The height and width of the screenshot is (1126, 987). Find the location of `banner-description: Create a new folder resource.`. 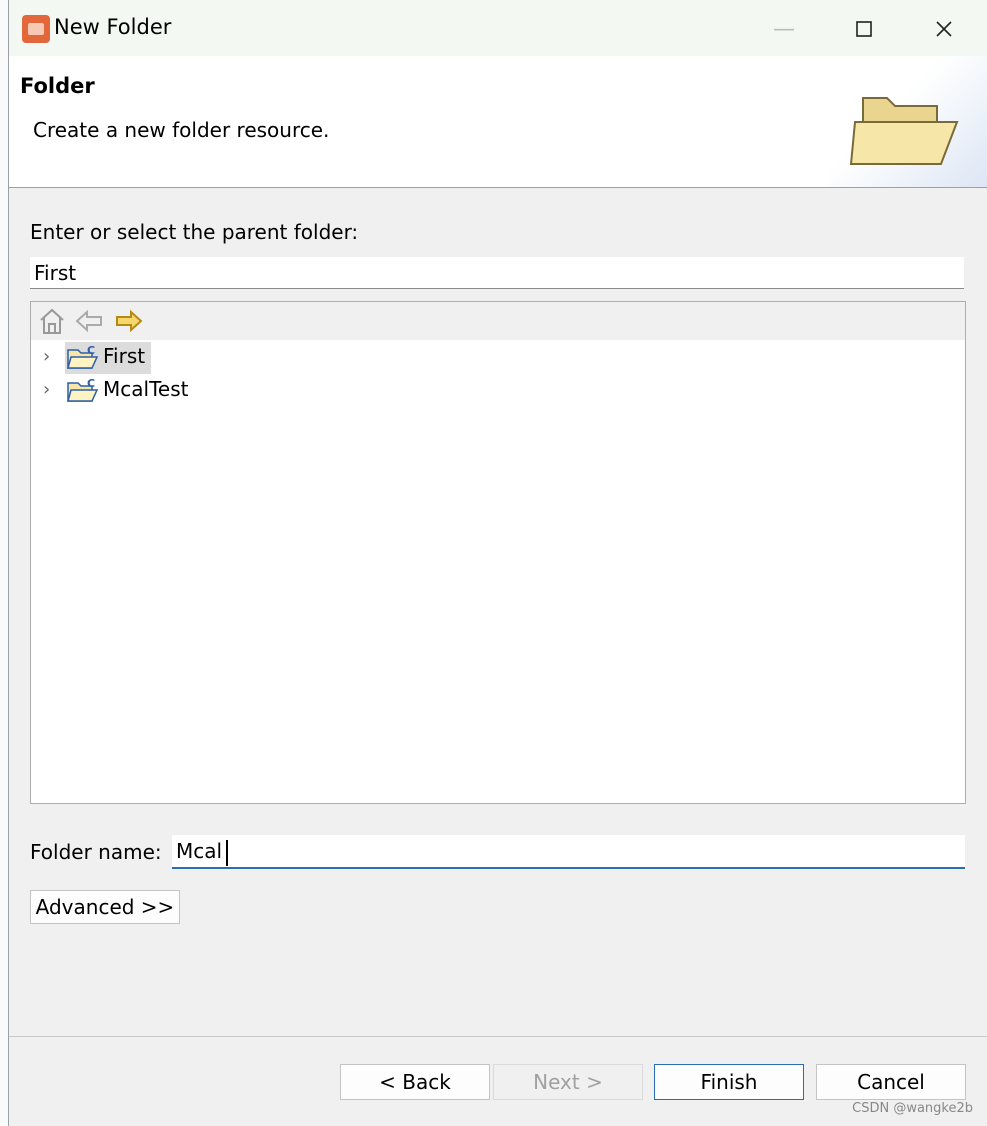

banner-description: Create a new folder resource. is located at coordinates (181, 130).